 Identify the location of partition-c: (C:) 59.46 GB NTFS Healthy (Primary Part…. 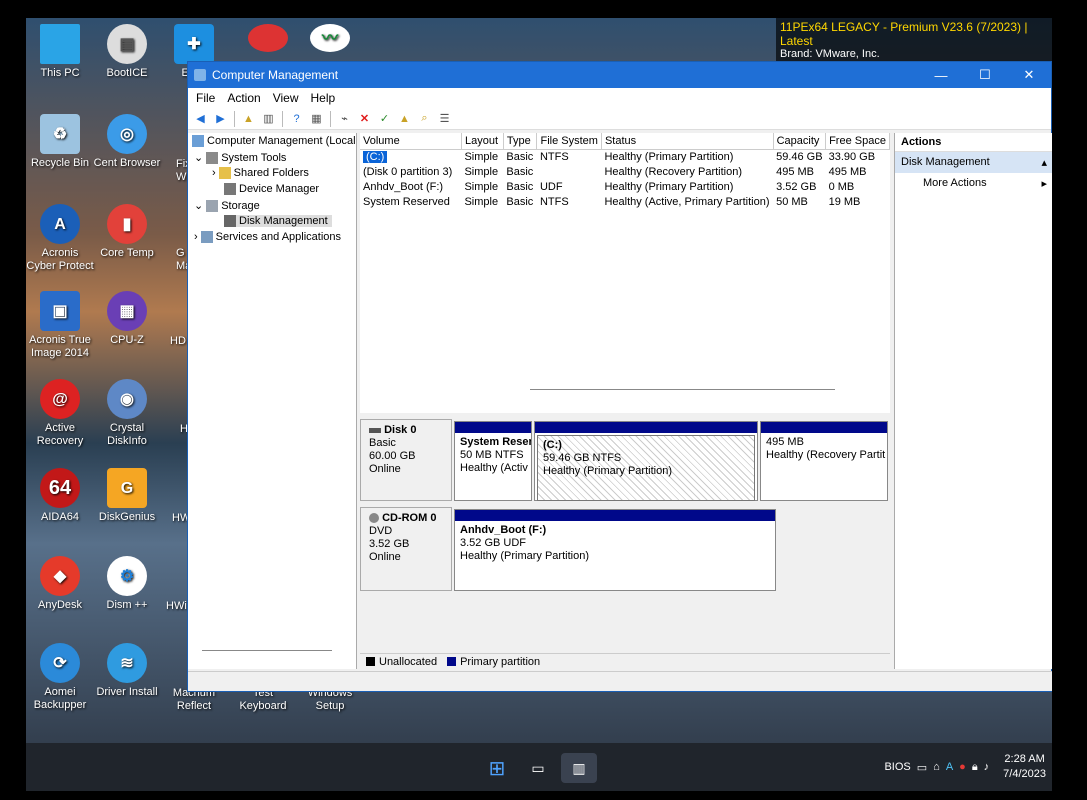
(646, 461).